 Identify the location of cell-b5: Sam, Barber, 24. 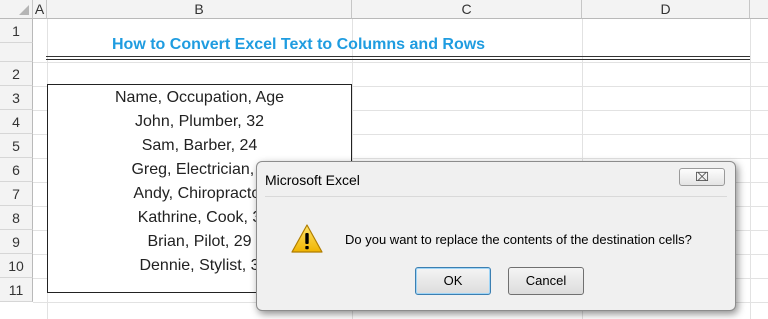
(199, 146).